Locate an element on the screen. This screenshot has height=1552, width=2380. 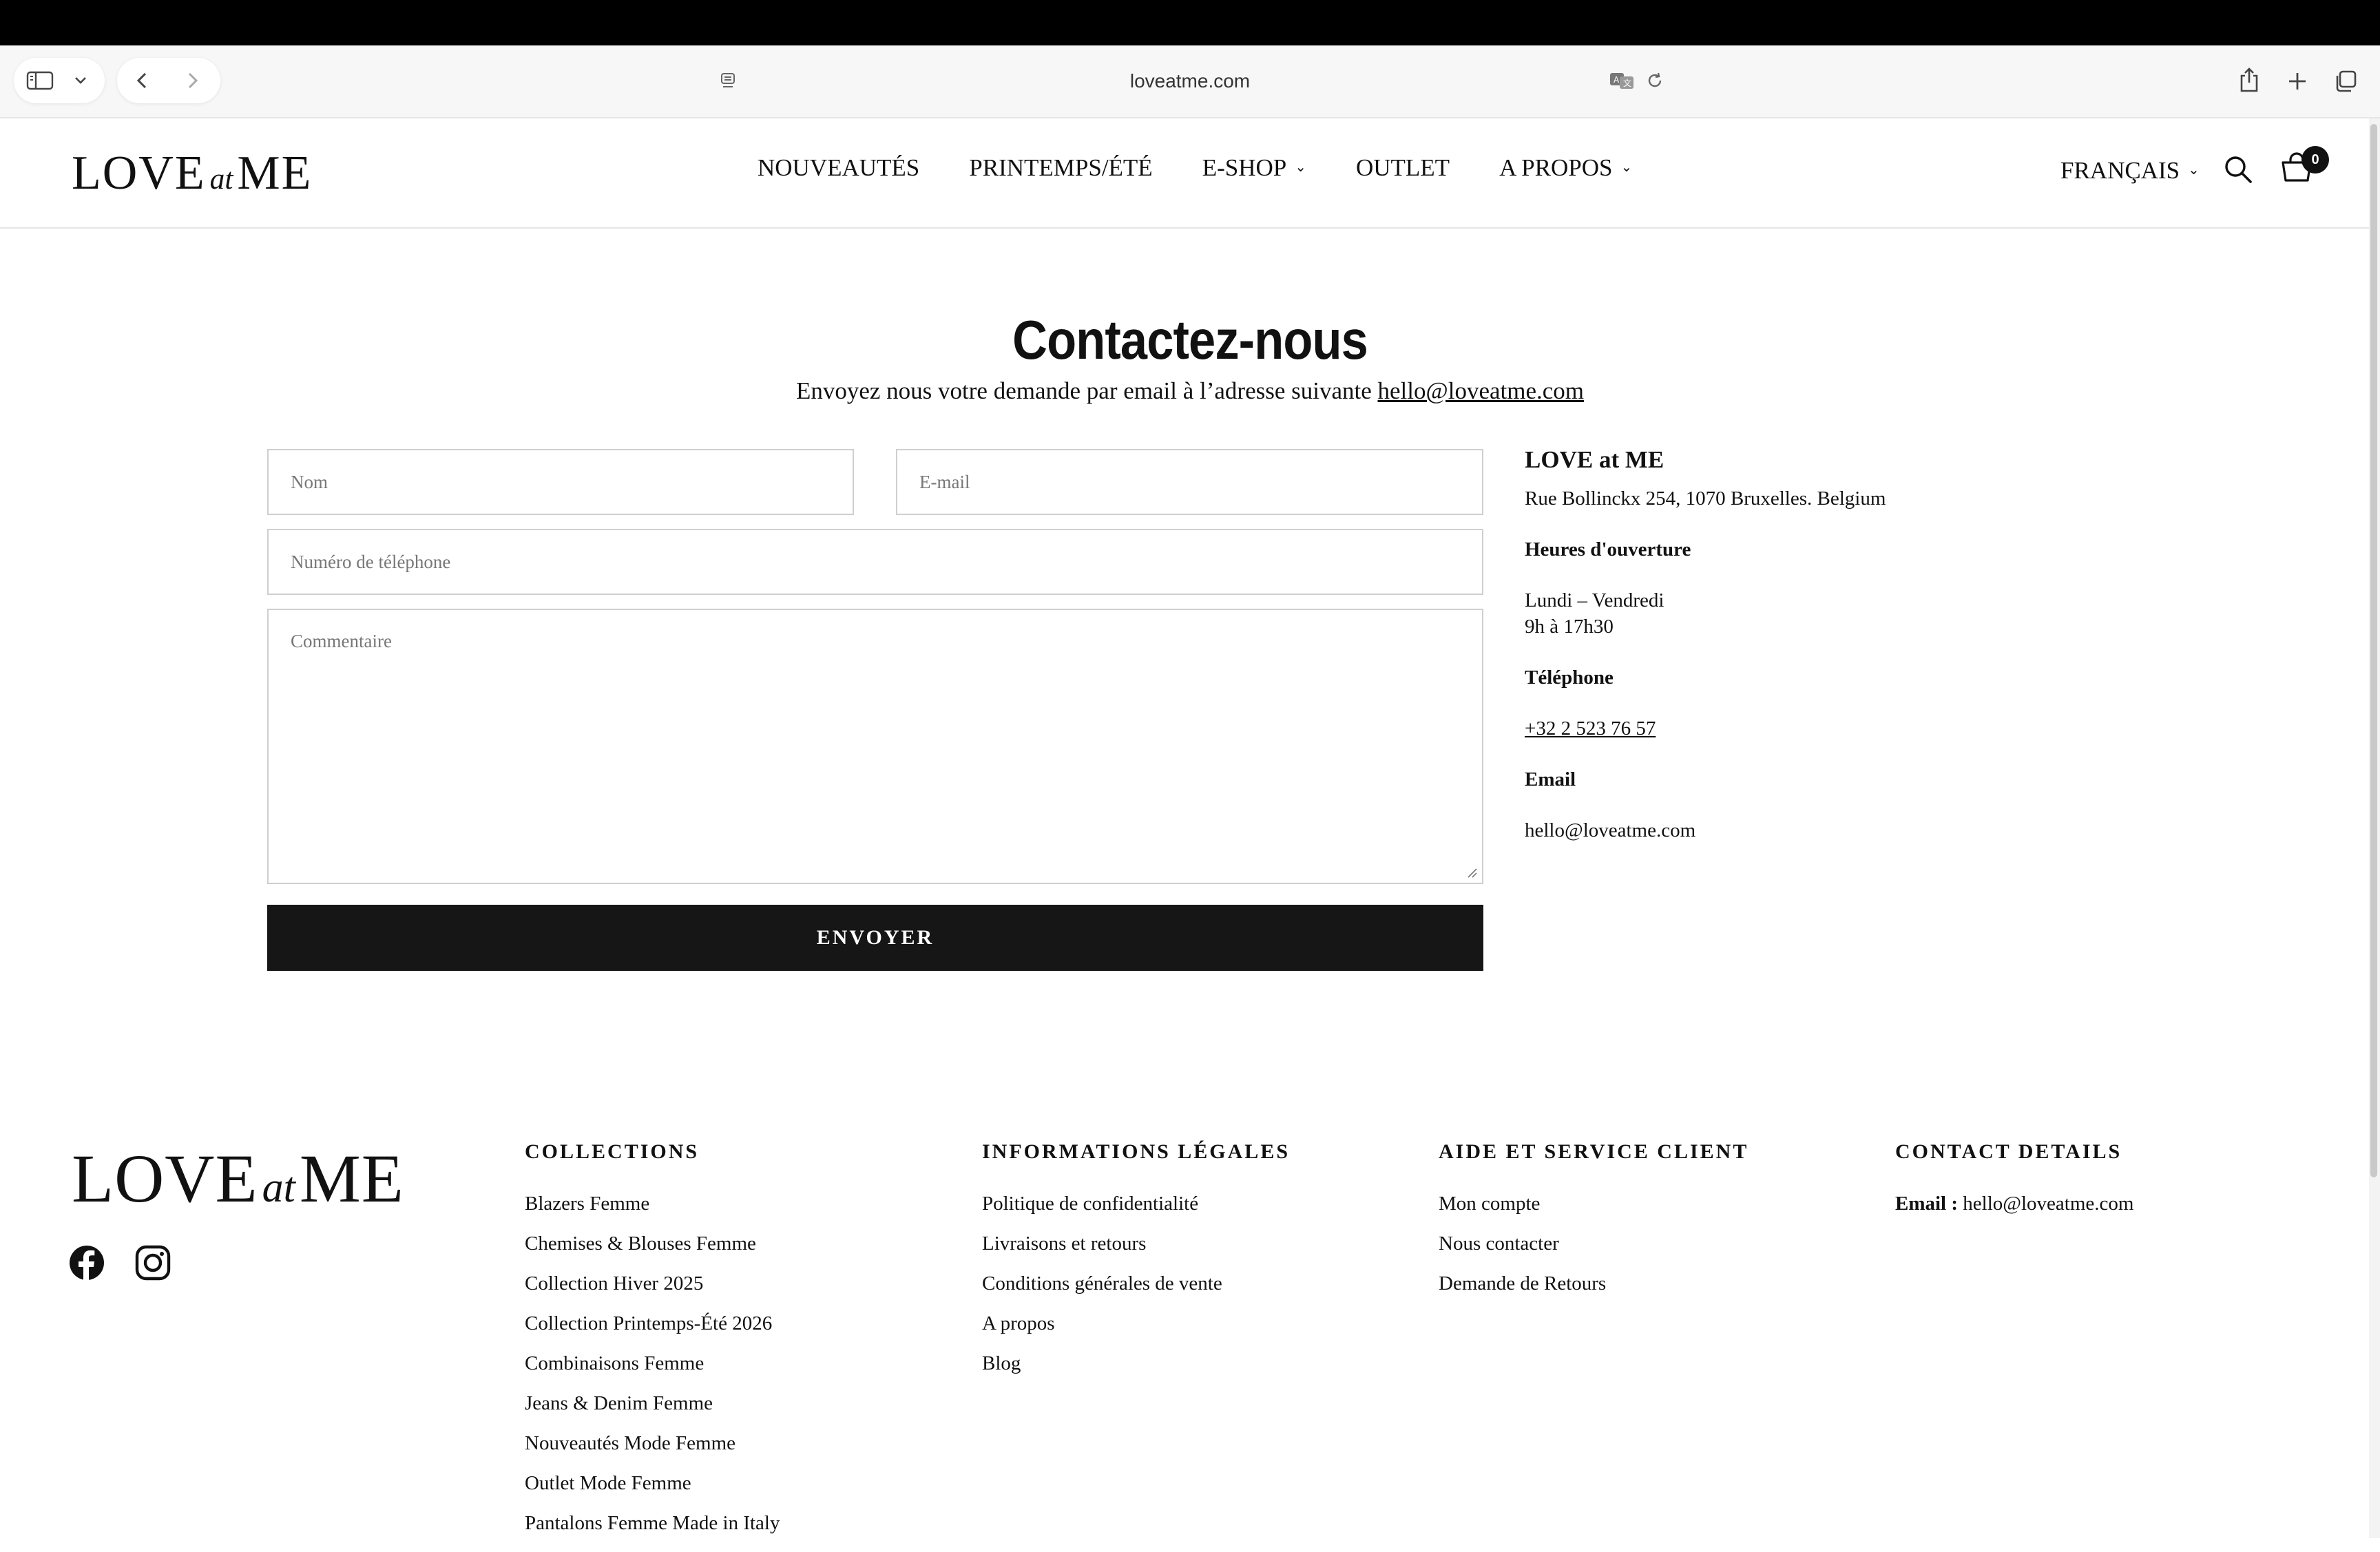
page-title: Contactez-nous is located at coordinates (1190, 339).